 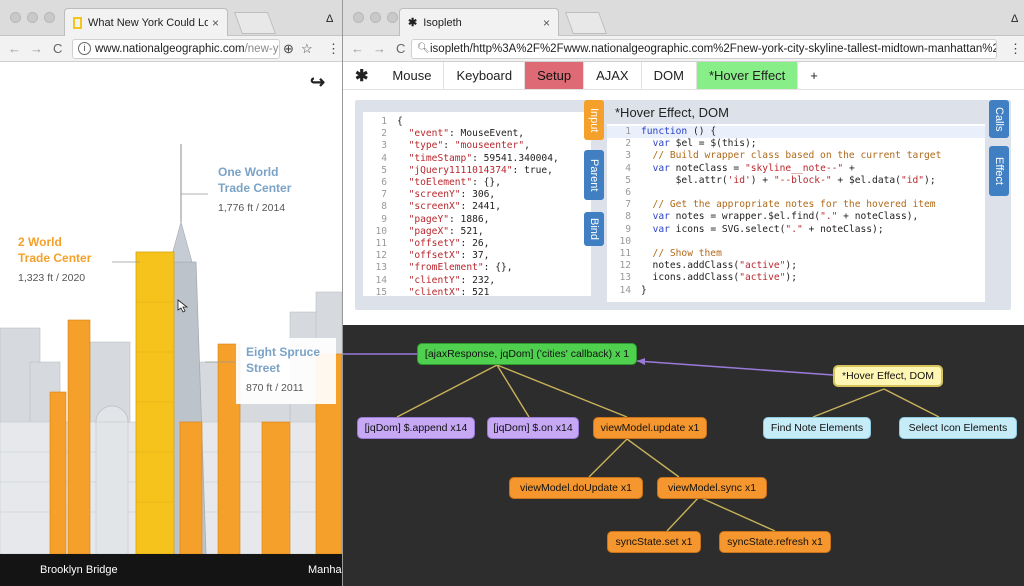 I want to click on label-title: One World, so click(x=248, y=172).